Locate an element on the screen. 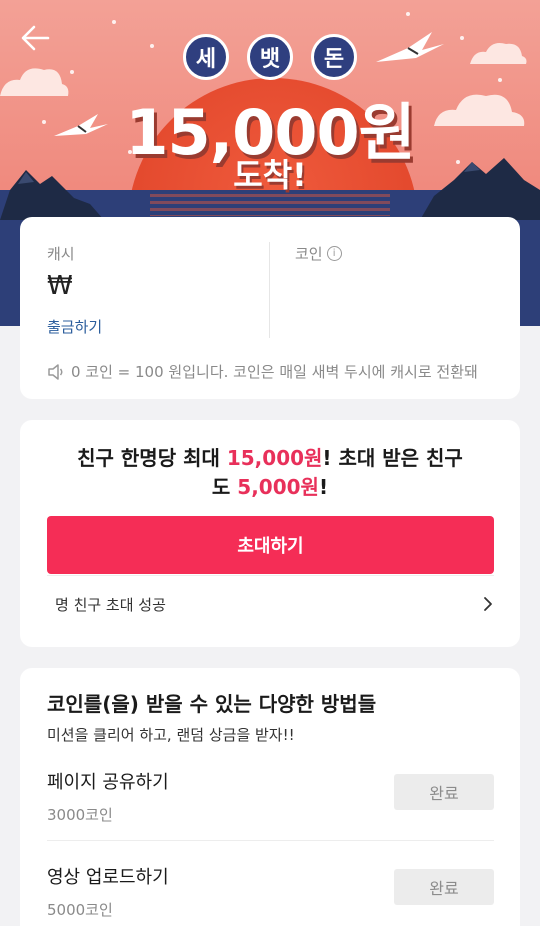 This screenshot has width=540, height=926. title-badges: 세 뱃 돈 is located at coordinates (270, 57).